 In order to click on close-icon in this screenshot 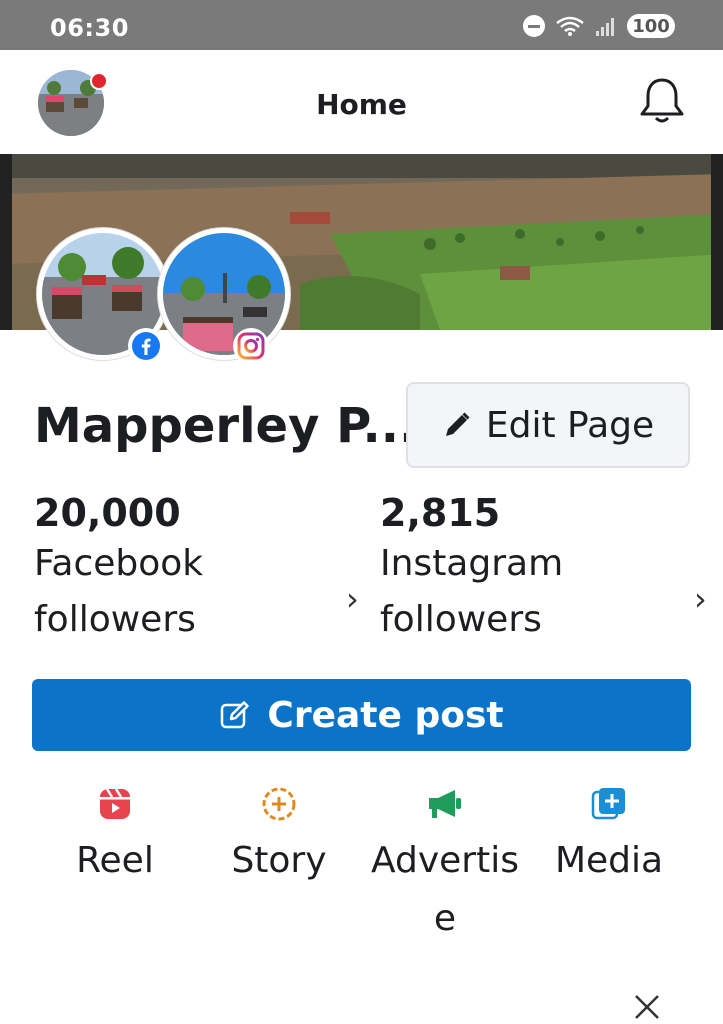, I will do `click(647, 1007)`.